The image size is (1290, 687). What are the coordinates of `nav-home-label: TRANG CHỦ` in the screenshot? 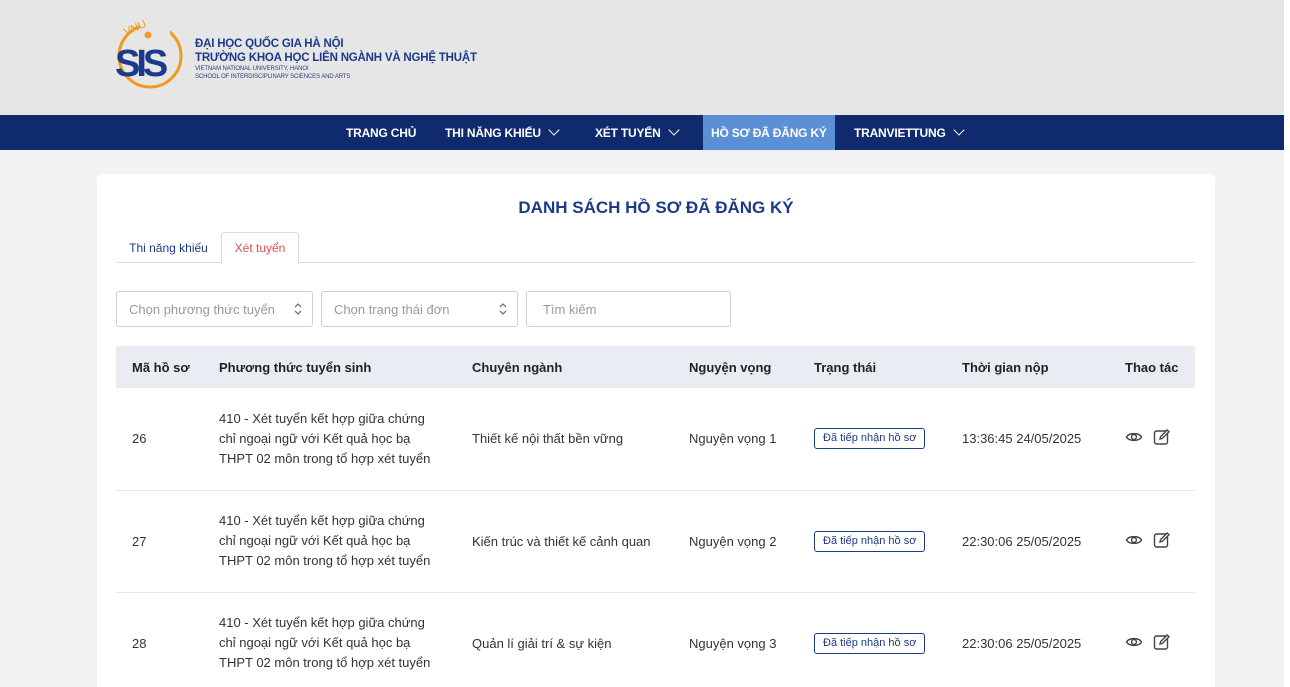 It's located at (381, 132).